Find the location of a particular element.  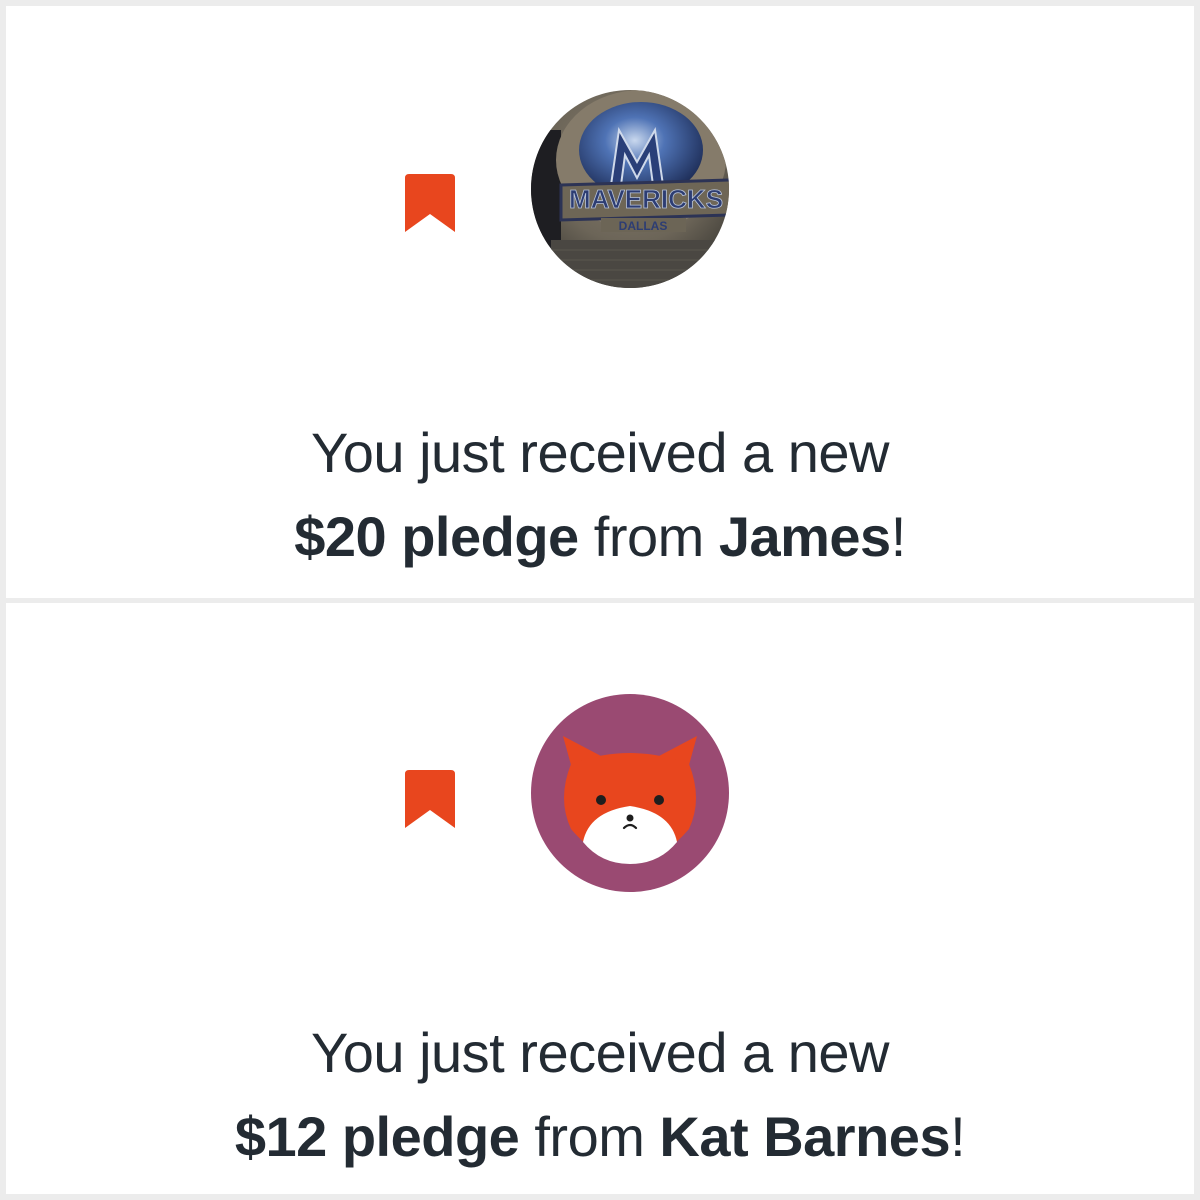

message-line-2: $12 pledge from Kat Barnes! is located at coordinates (600, 1137).